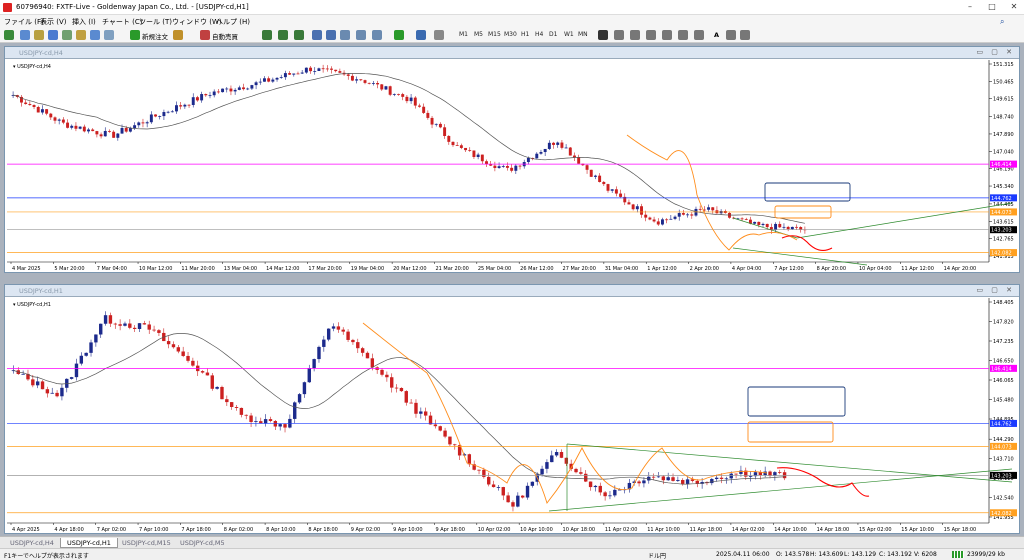  What do you see at coordinates (494, 530) in the screenshot?
I see `time-tick-label: 10 Apr 02:00` at bounding box center [494, 530].